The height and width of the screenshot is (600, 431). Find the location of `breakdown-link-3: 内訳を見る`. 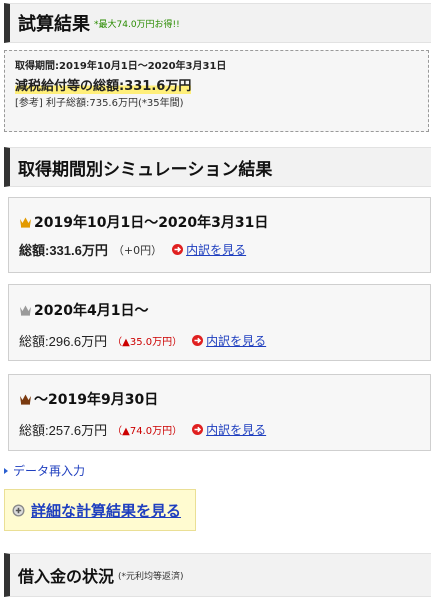

breakdown-link-3: 内訳を見る is located at coordinates (229, 429).